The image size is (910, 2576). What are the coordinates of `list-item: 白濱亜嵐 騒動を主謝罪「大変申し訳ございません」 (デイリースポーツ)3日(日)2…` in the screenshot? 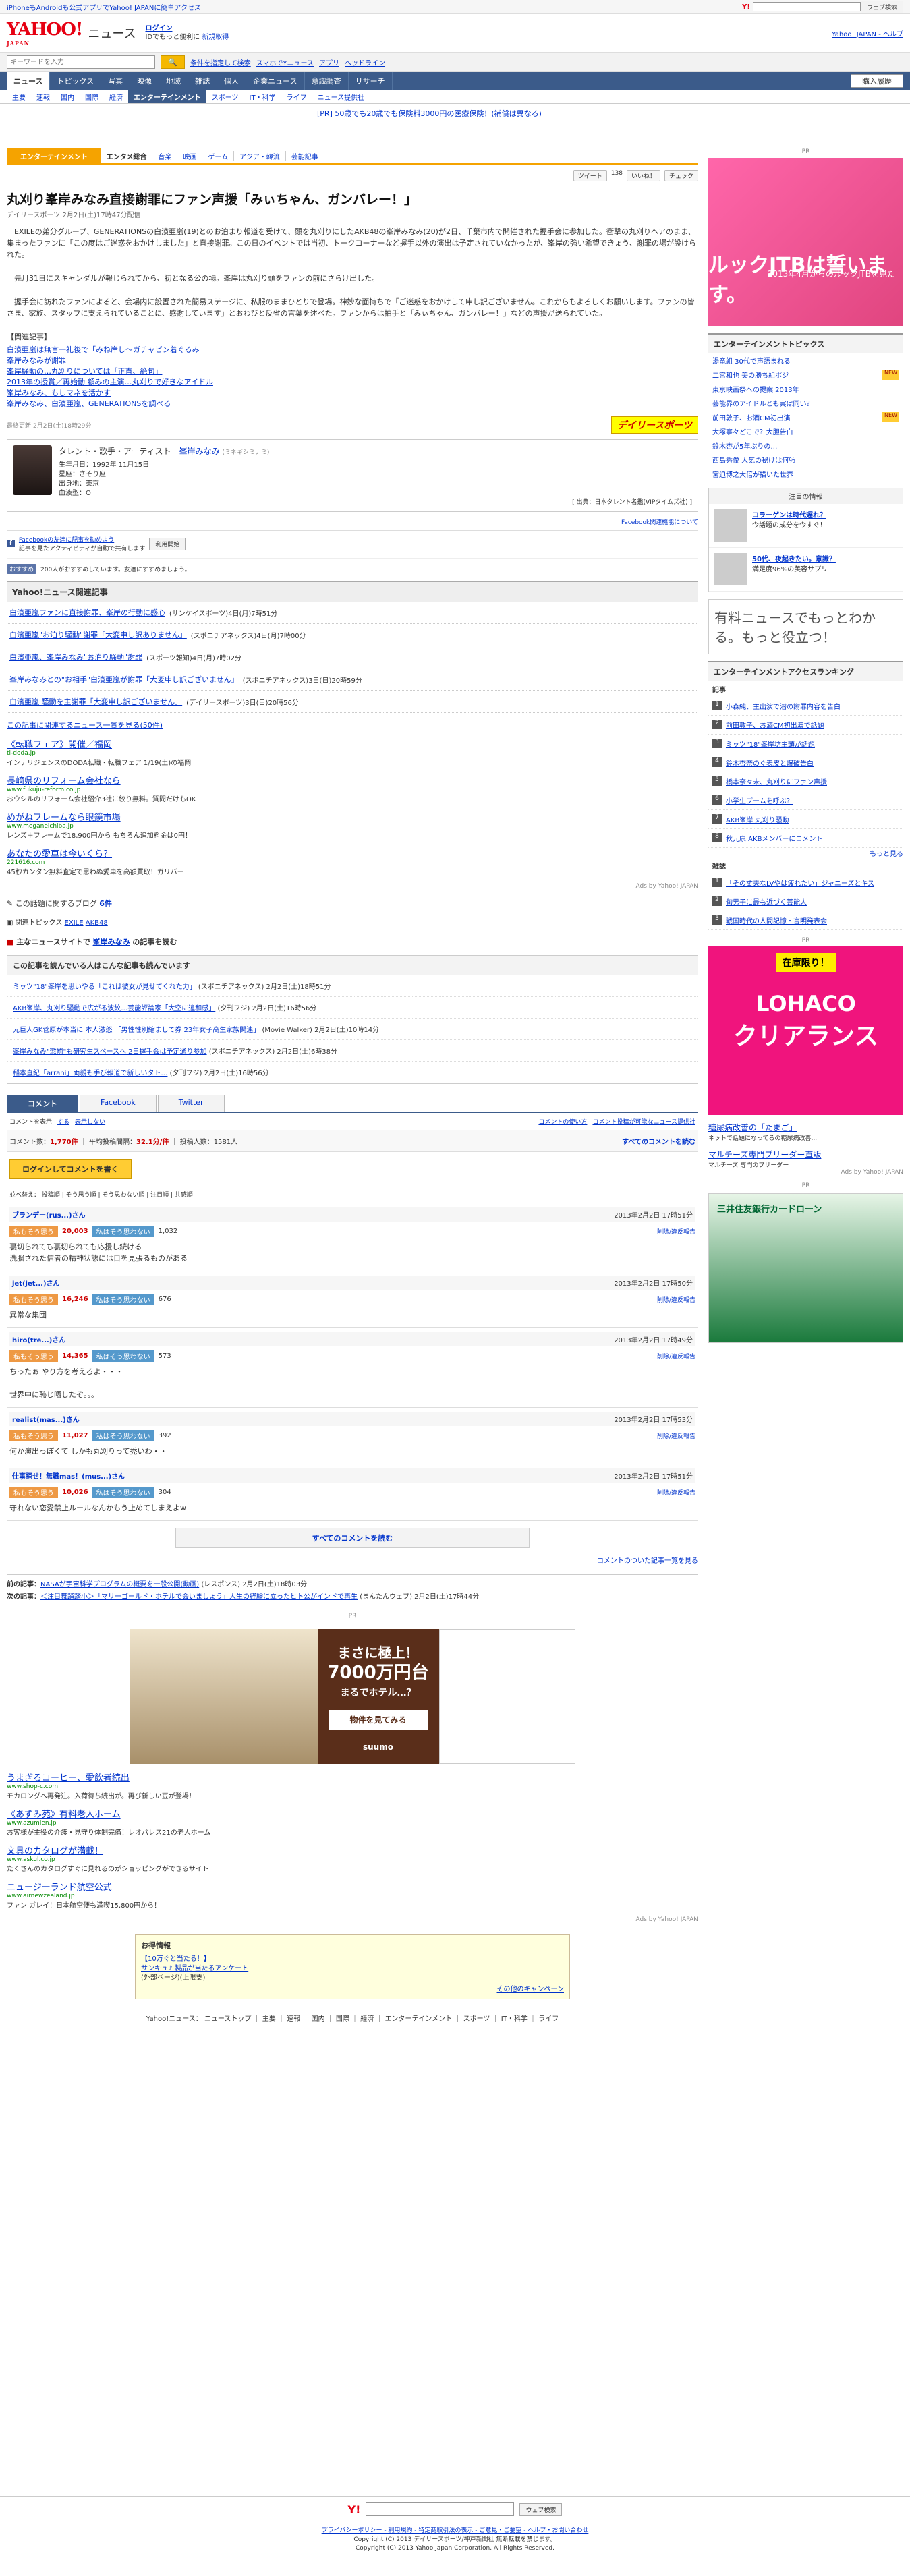 It's located at (352, 702).